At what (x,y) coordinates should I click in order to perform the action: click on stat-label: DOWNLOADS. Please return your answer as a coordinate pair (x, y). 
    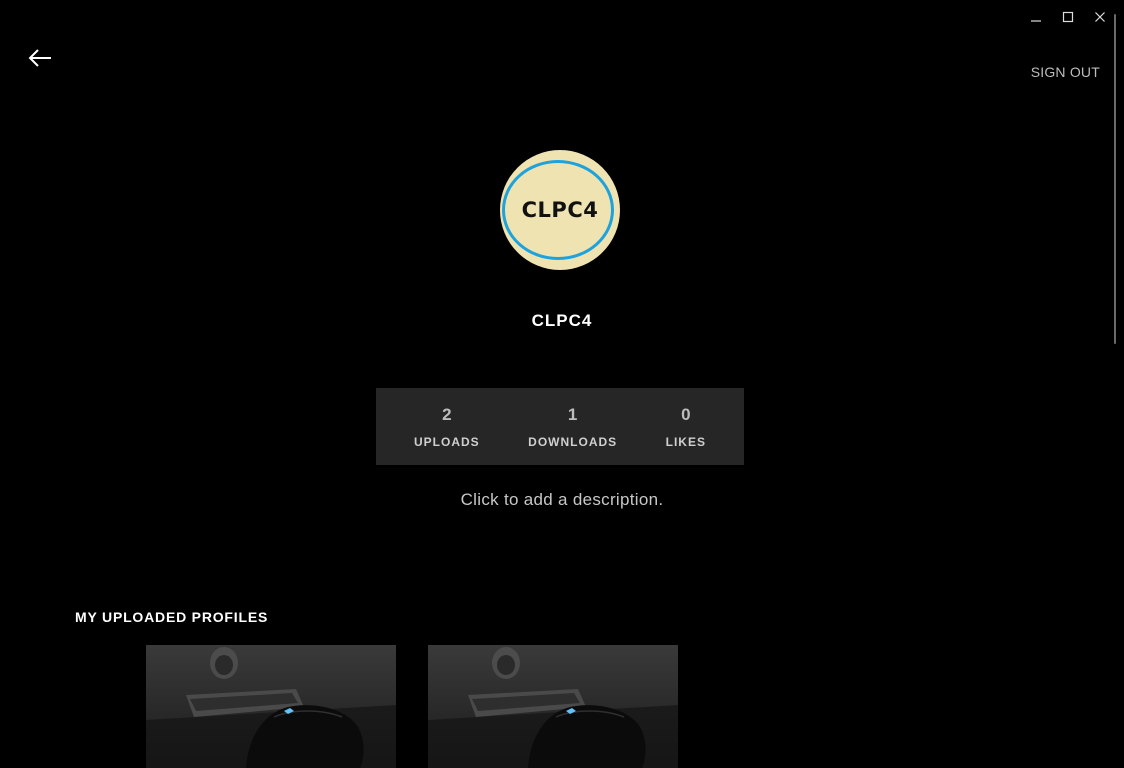
    Looking at the image, I should click on (573, 441).